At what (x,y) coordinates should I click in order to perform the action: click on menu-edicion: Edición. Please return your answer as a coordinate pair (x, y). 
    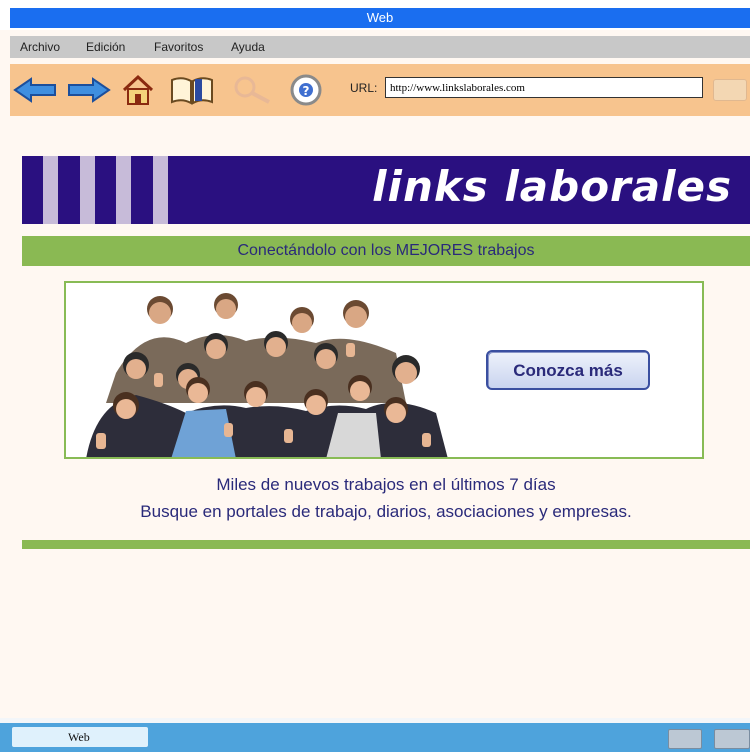
    Looking at the image, I should click on (105, 47).